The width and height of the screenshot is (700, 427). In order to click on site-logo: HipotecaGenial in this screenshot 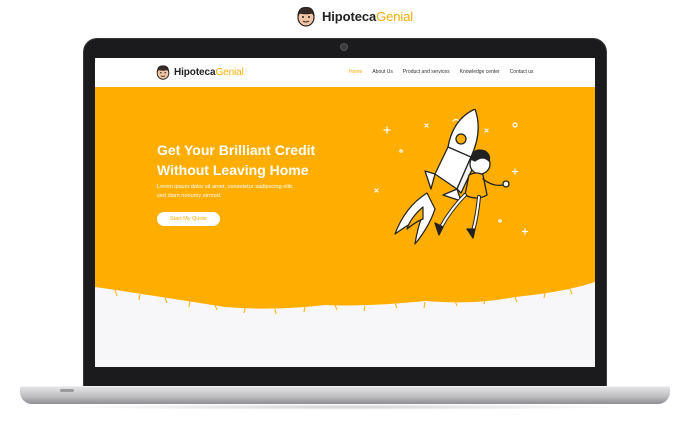, I will do `click(199, 72)`.